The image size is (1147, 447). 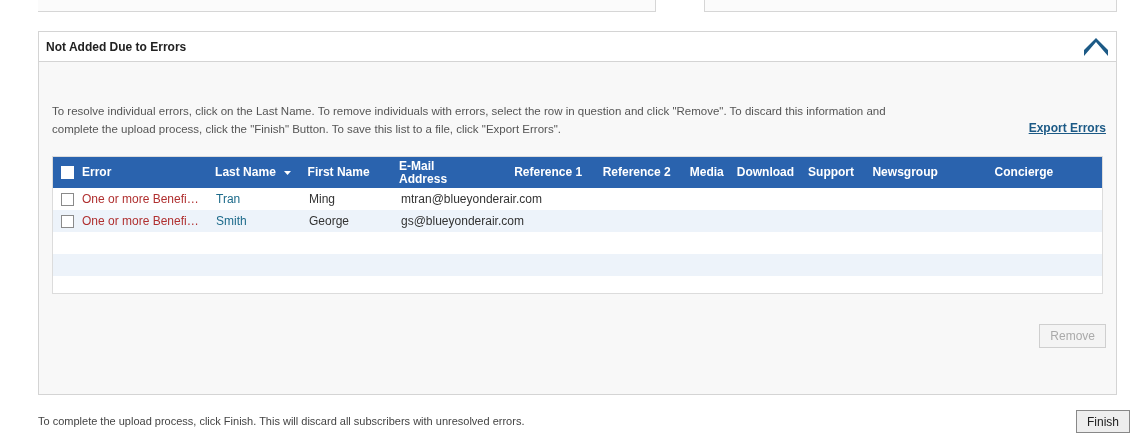 What do you see at coordinates (1067, 128) in the screenshot?
I see `export-errors-link: Export Errors` at bounding box center [1067, 128].